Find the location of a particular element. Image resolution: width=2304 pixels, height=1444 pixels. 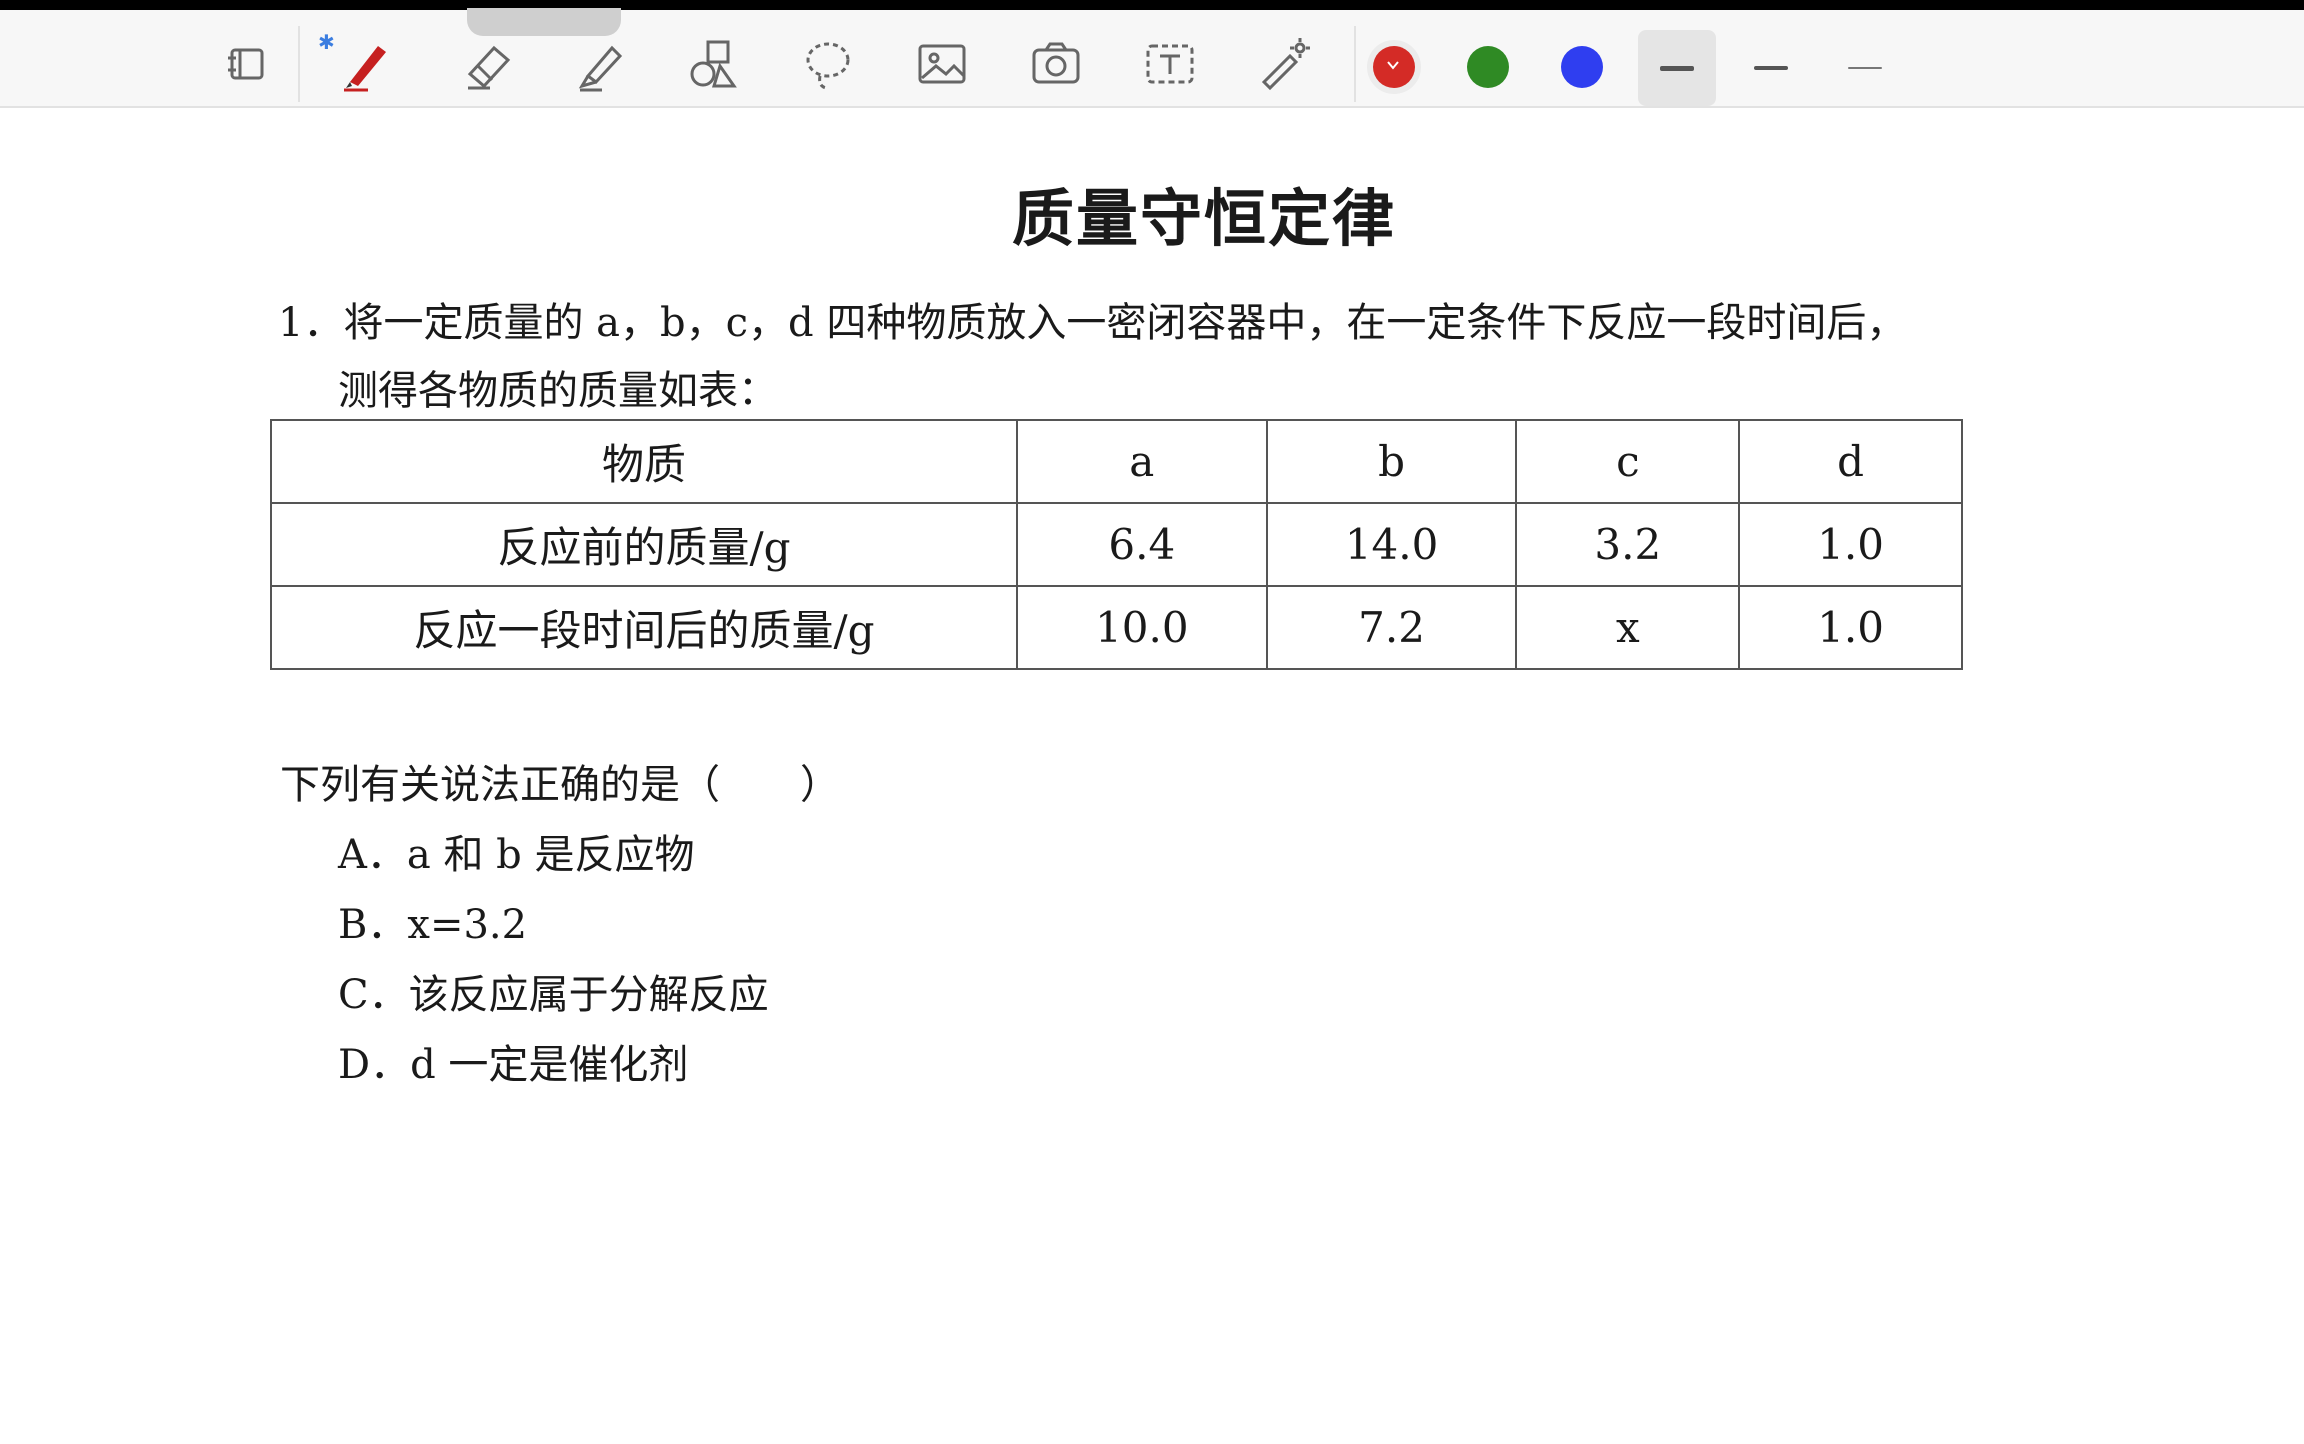

stroke-thick-button is located at coordinates (1677, 68).